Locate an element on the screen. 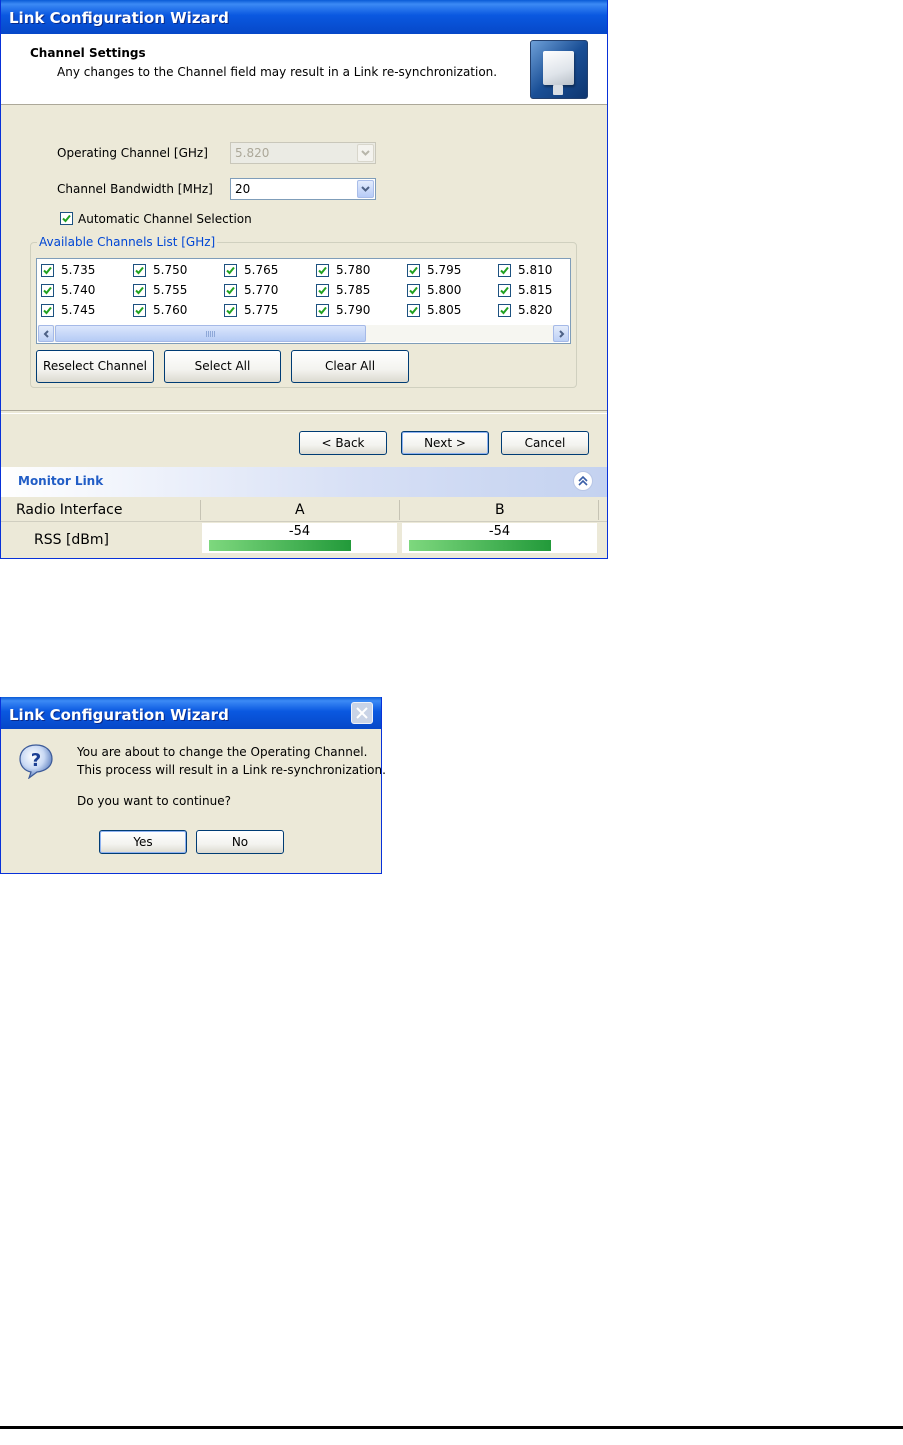 The height and width of the screenshot is (1445, 903). dialog-message-line3: Do you want to continue? is located at coordinates (154, 801).